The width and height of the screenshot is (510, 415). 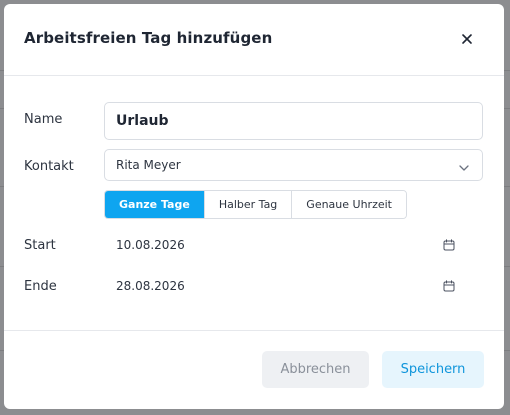 What do you see at coordinates (155, 204) in the screenshot?
I see `duration-option-full-days: Ganze Tage` at bounding box center [155, 204].